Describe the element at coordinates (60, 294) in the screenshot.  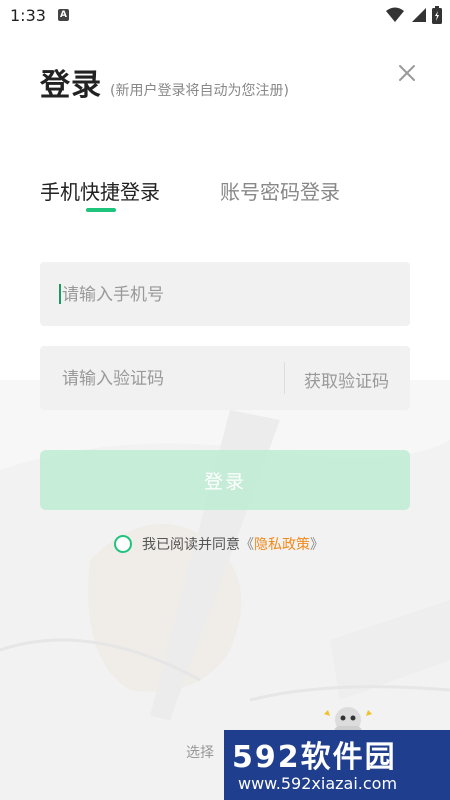
I see `text-cursor` at that location.